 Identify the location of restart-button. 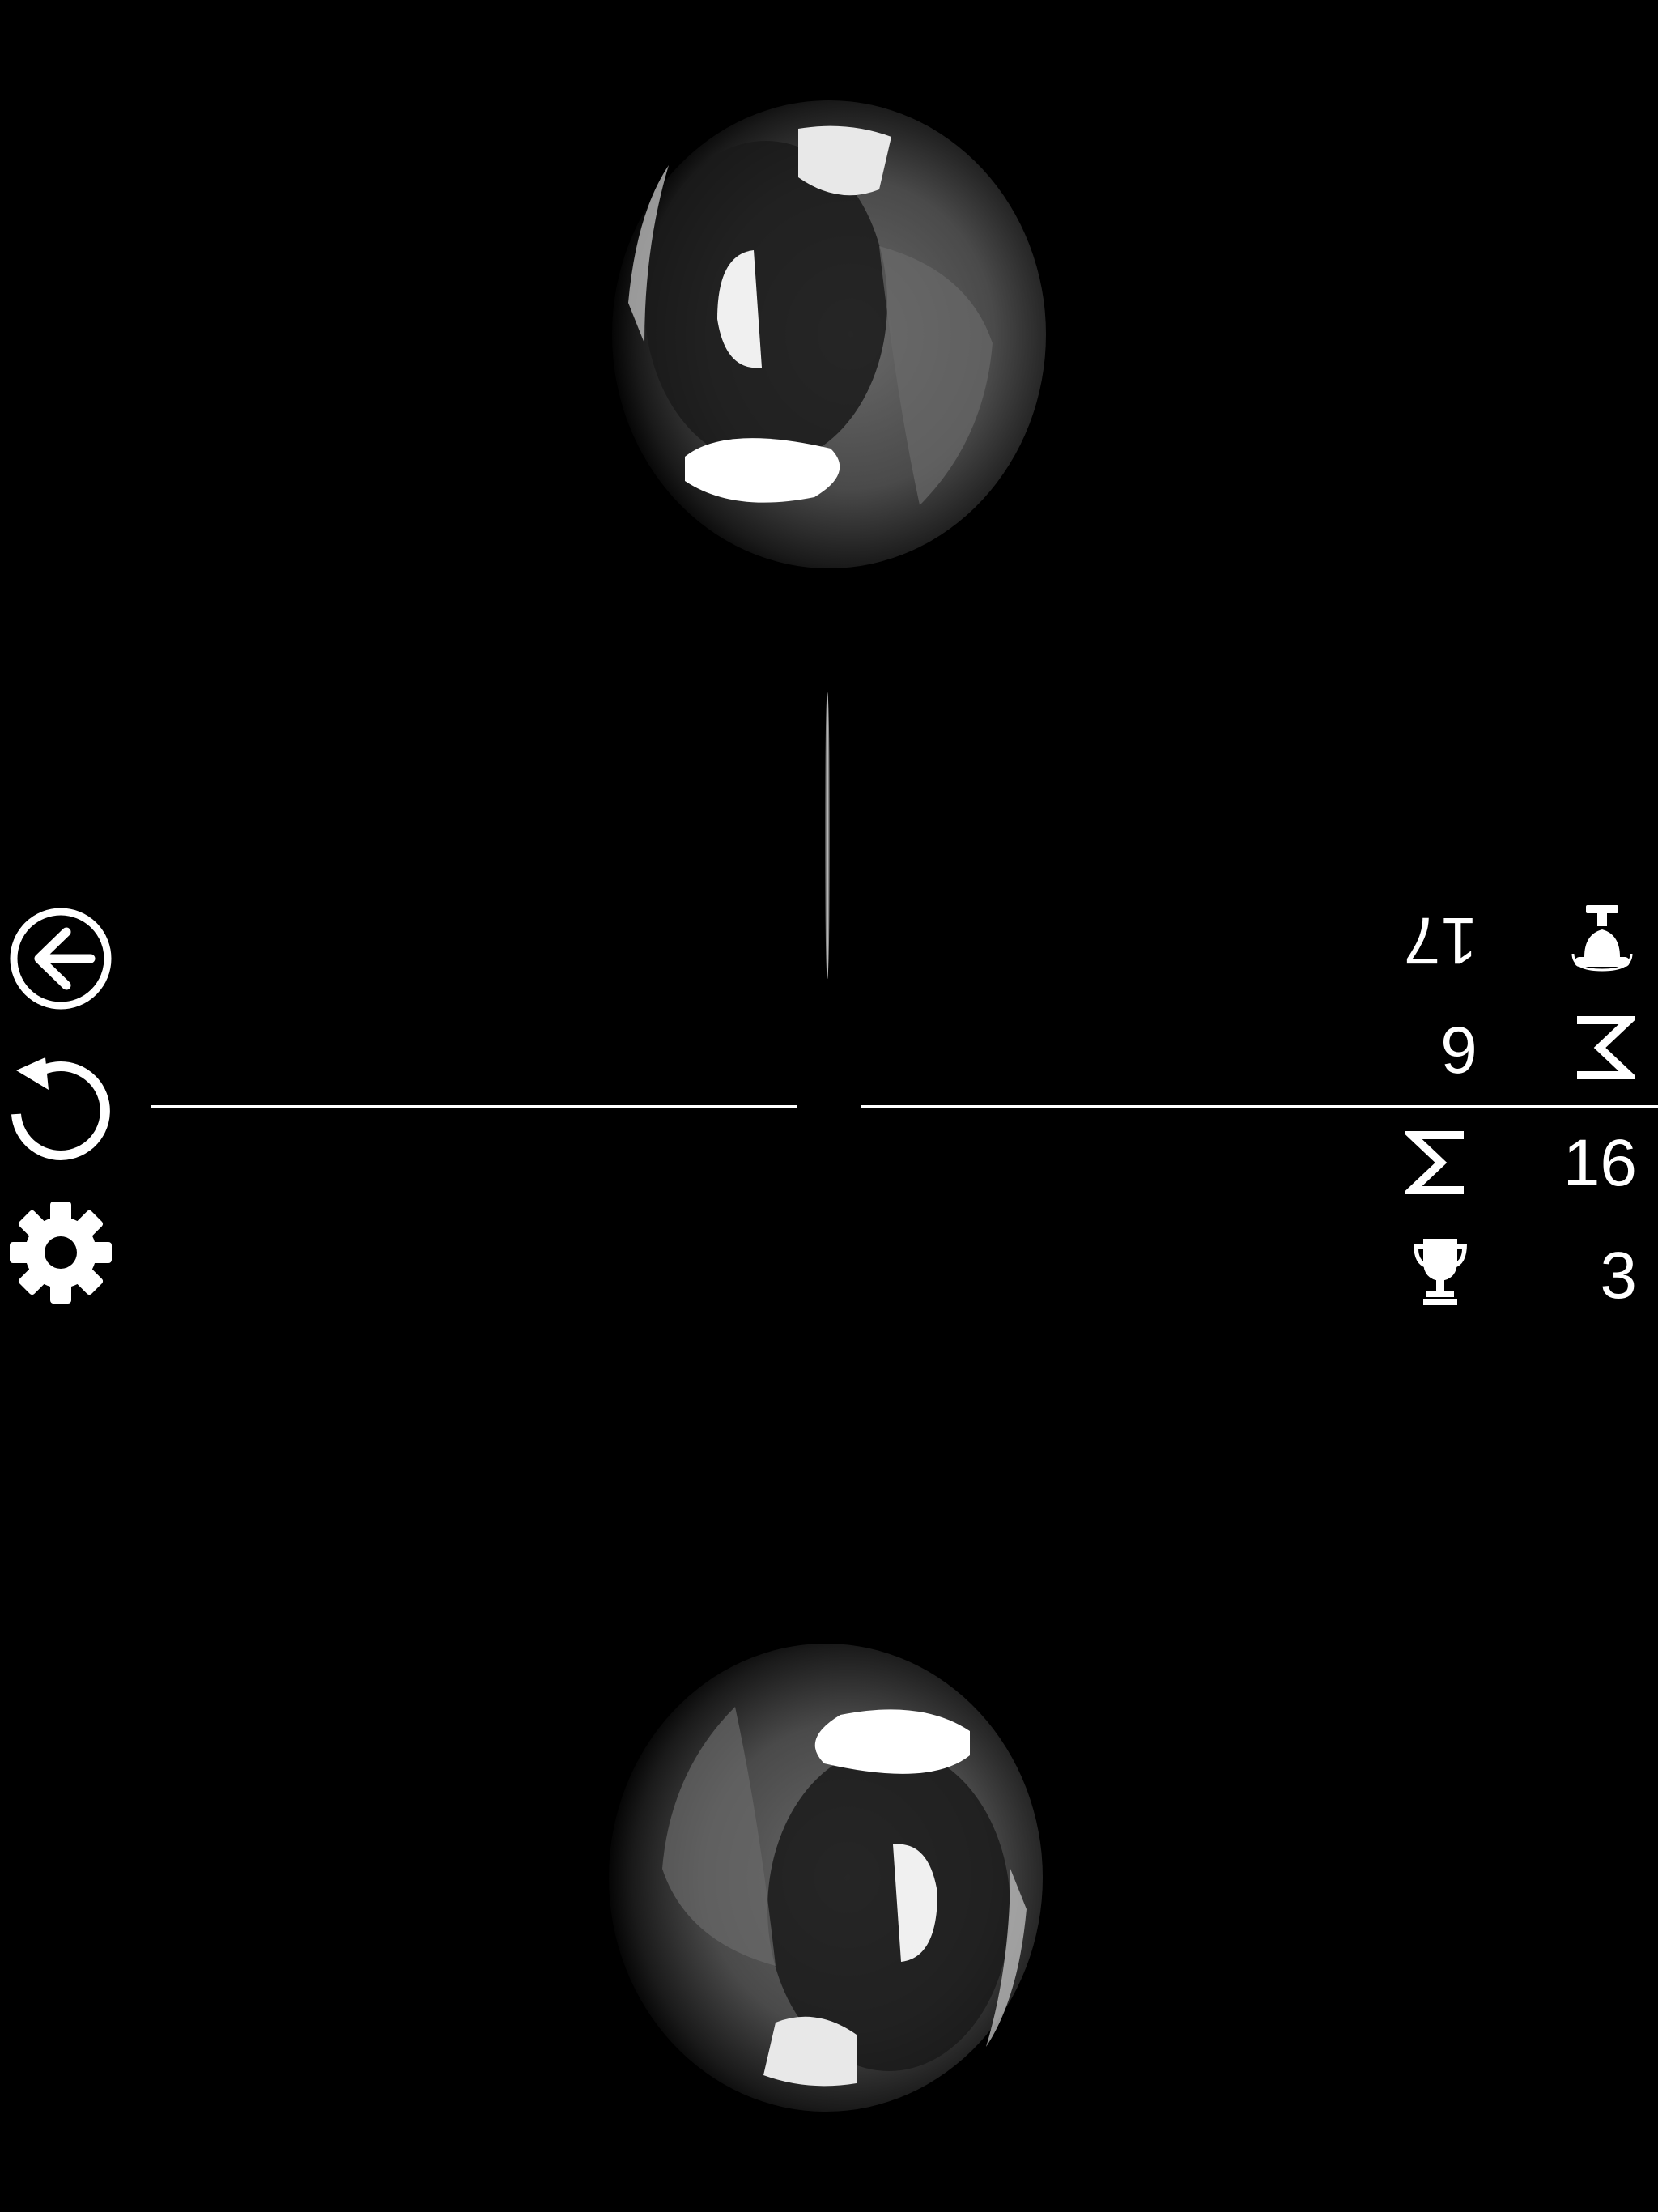
(60, 1109).